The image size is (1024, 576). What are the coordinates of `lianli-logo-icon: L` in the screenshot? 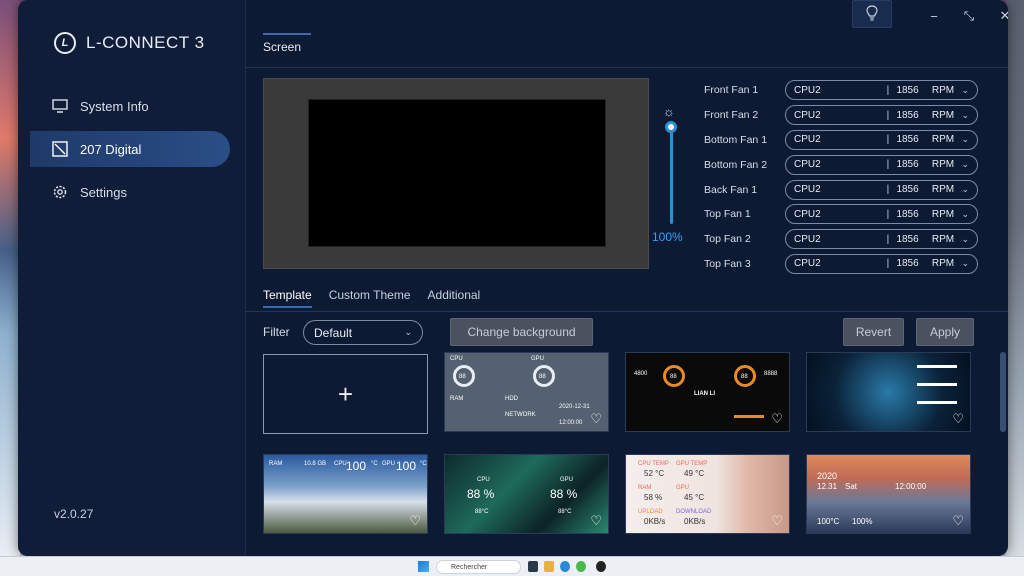 It's located at (65, 43).